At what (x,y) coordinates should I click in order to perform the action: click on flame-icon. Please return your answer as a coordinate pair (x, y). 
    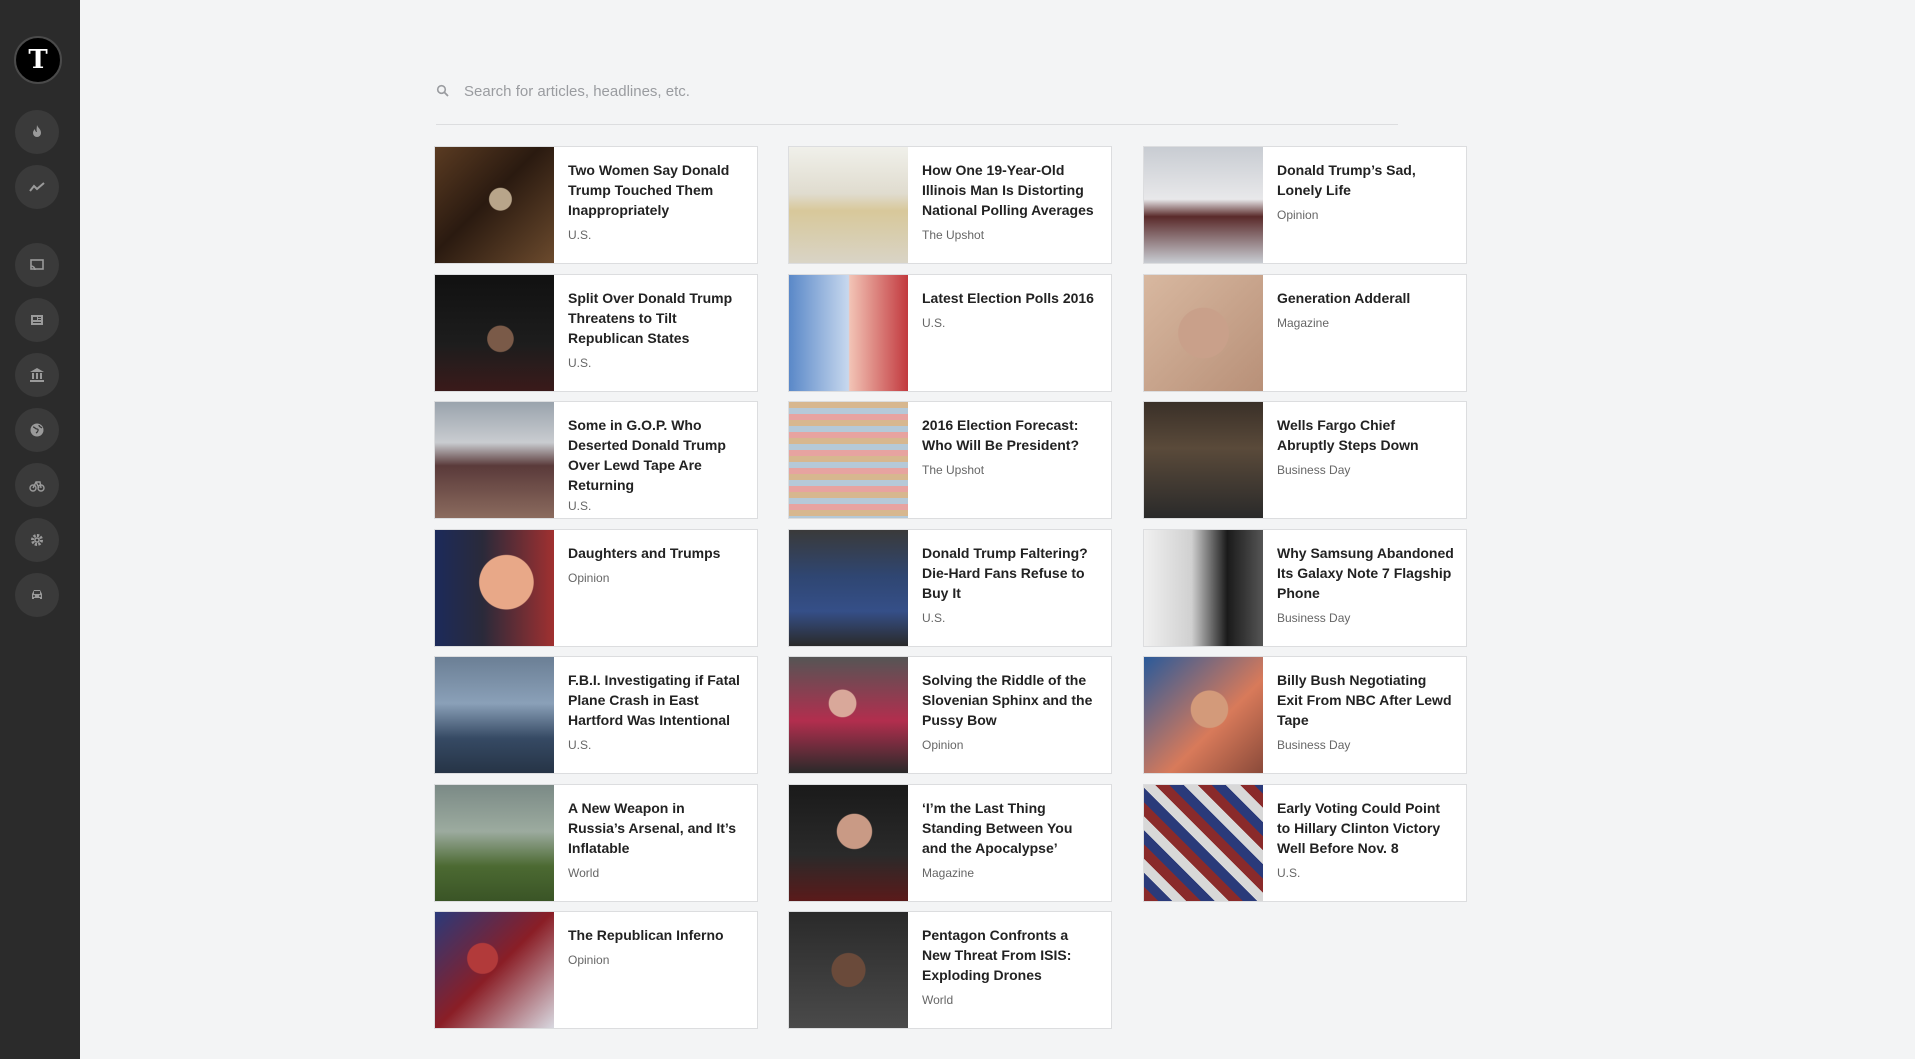
    Looking at the image, I should click on (37, 131).